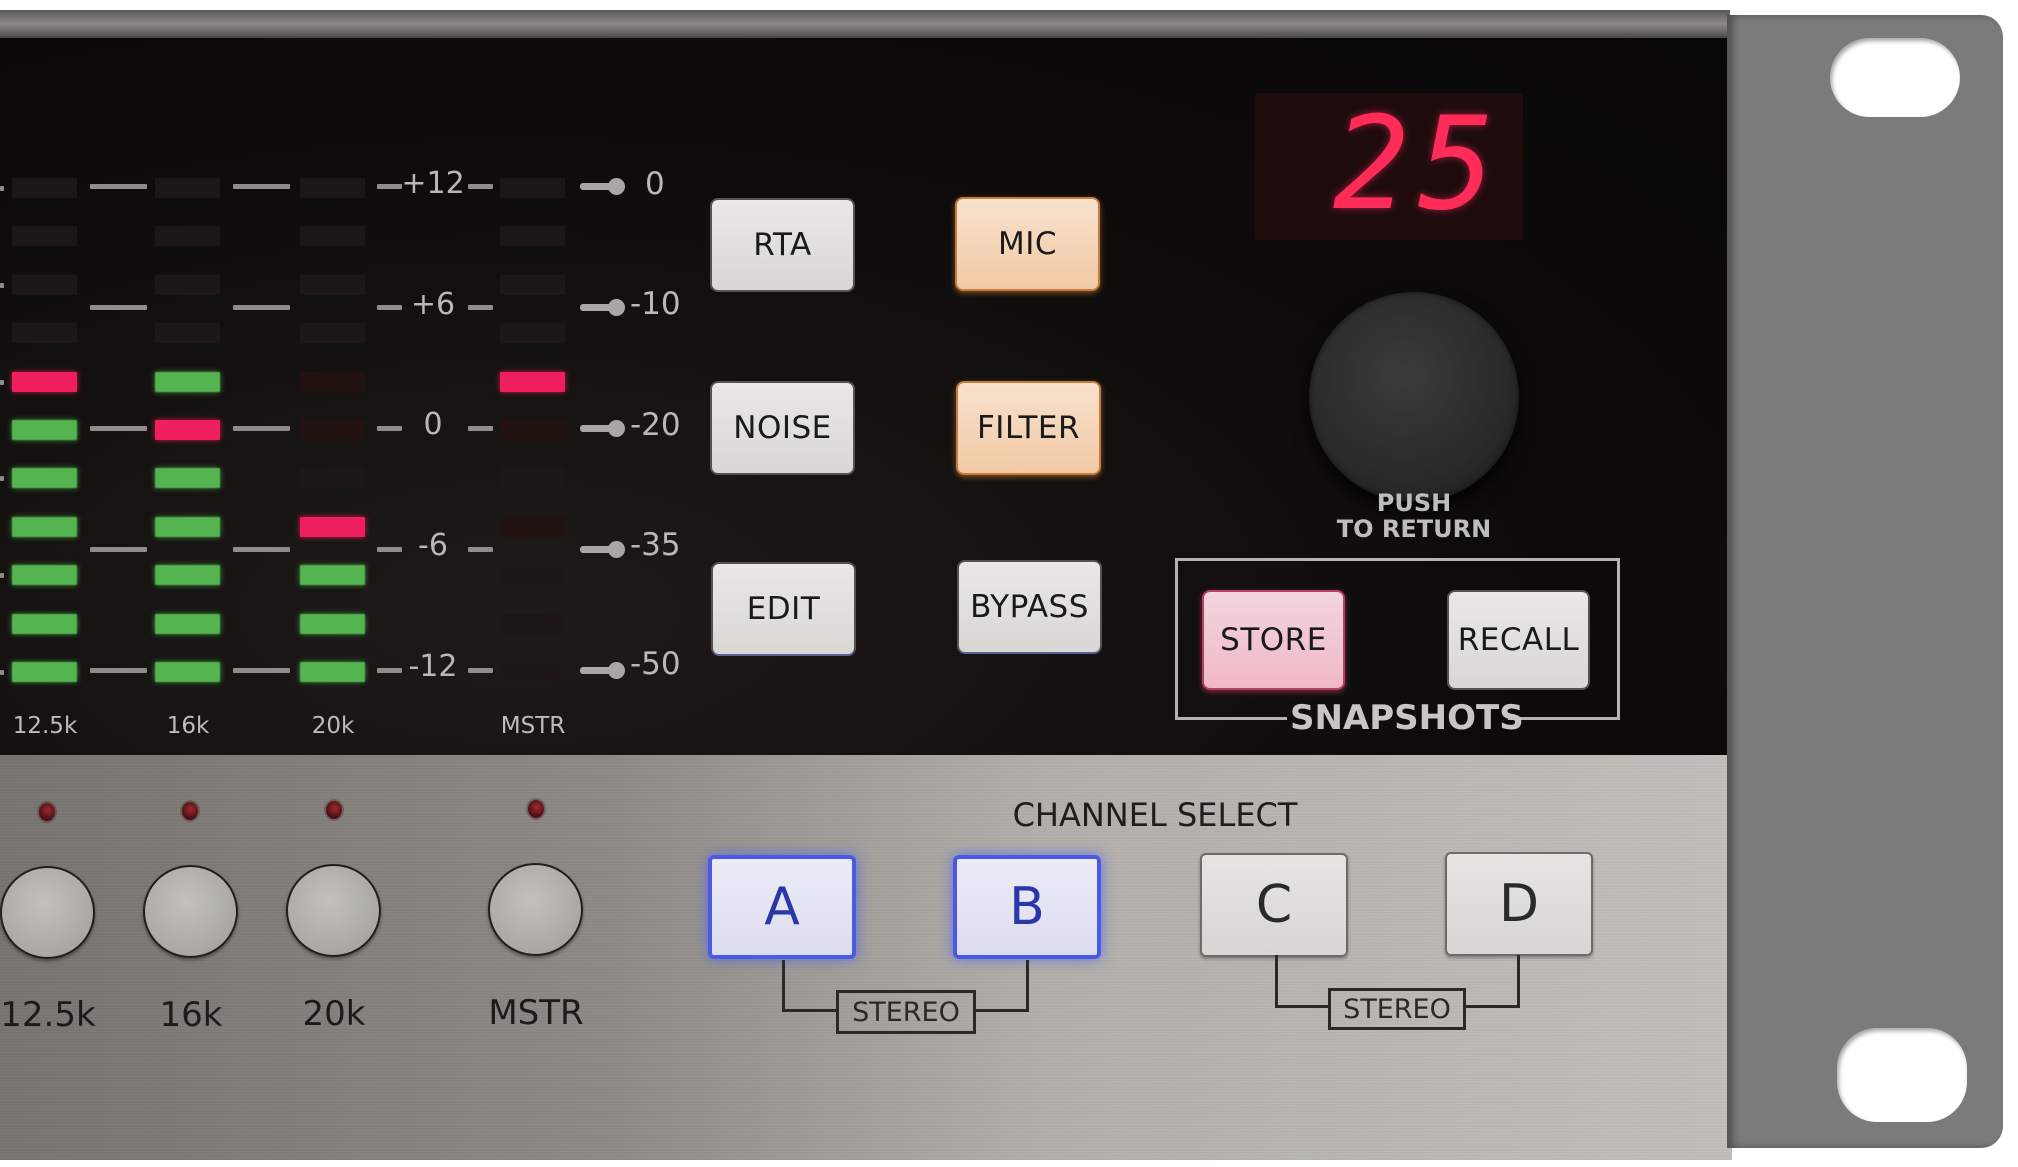 This screenshot has width=2018, height=1167. Describe the element at coordinates (535, 909) in the screenshot. I see `band-button-mstr` at that location.